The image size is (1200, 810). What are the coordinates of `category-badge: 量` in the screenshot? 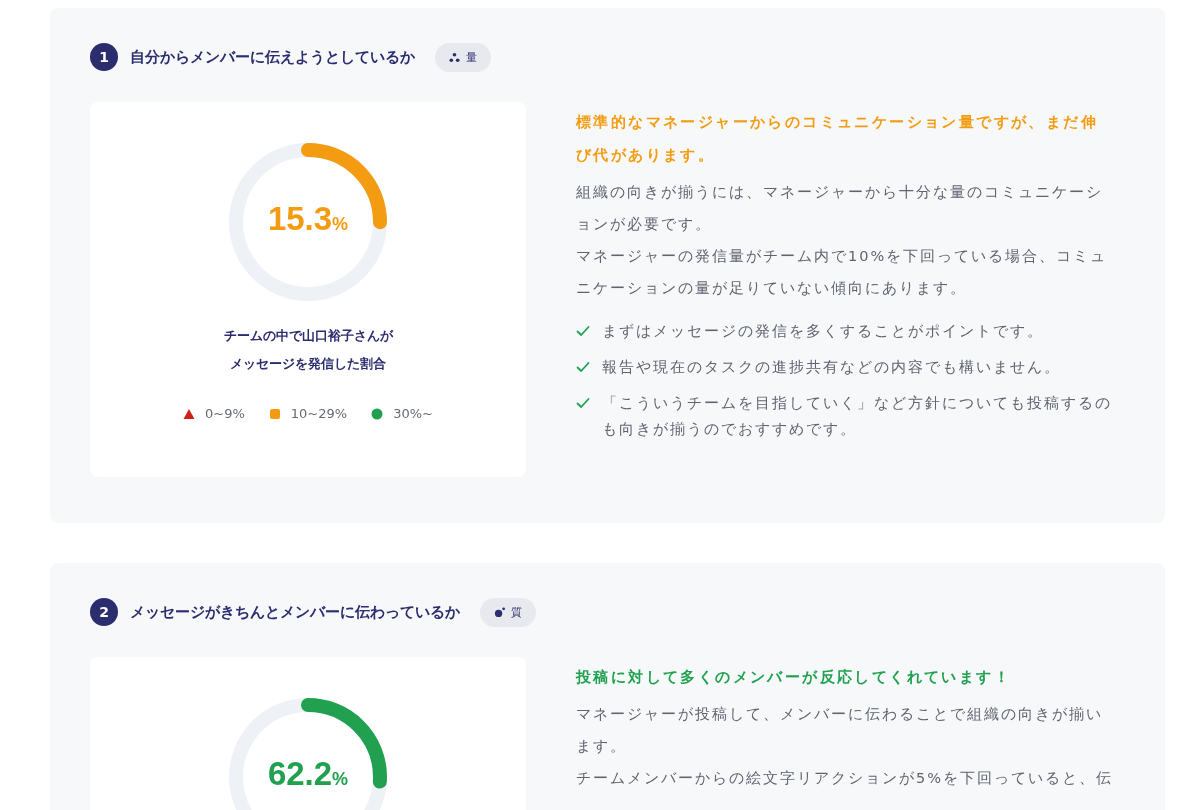 It's located at (463, 57).